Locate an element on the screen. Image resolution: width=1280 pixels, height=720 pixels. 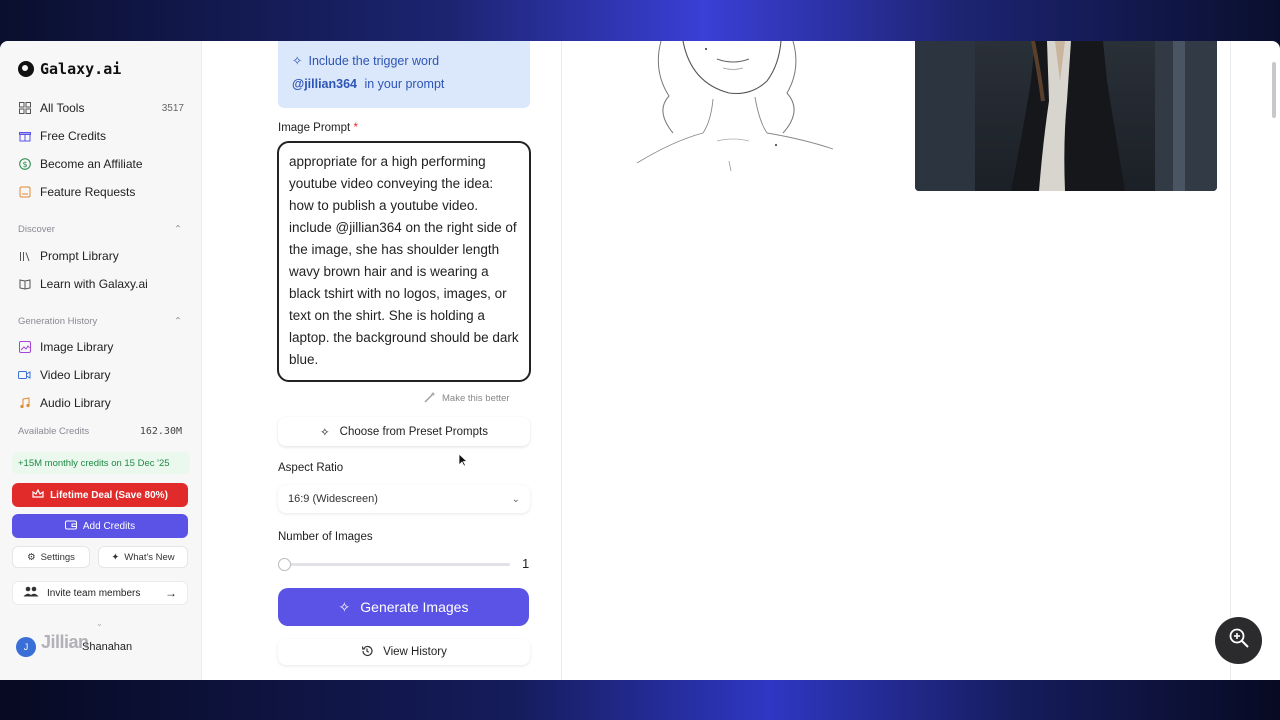
zoom-button is located at coordinates (1238, 640).